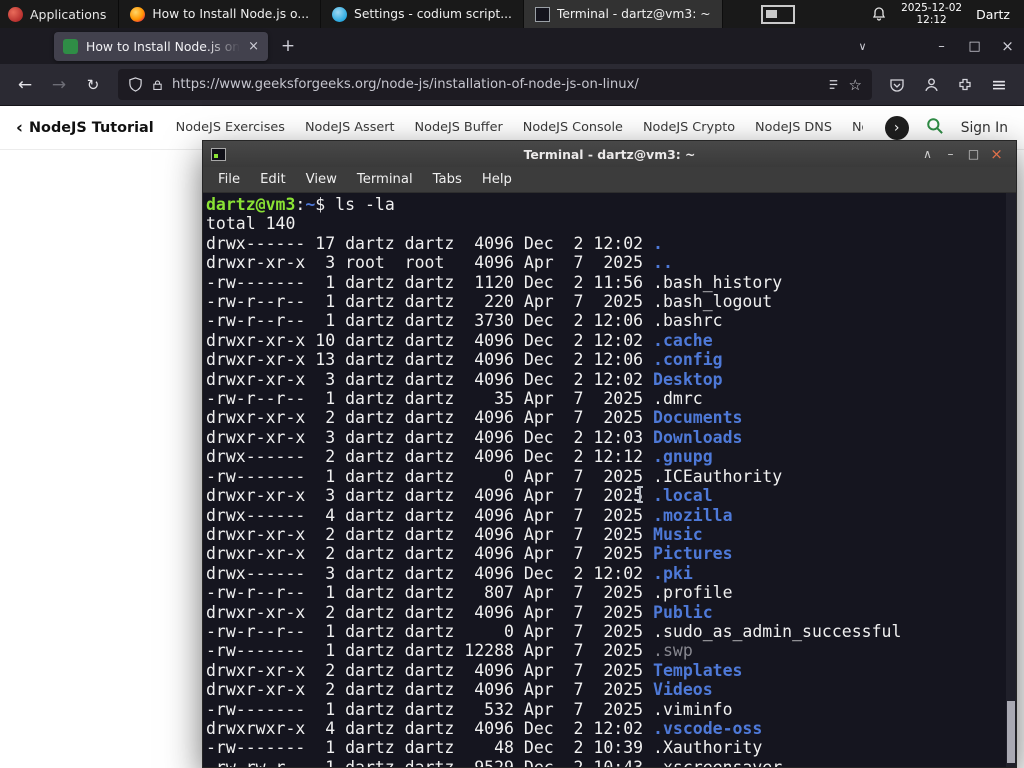  What do you see at coordinates (59, 14) in the screenshot?
I see `applications-menu: Applications` at bounding box center [59, 14].